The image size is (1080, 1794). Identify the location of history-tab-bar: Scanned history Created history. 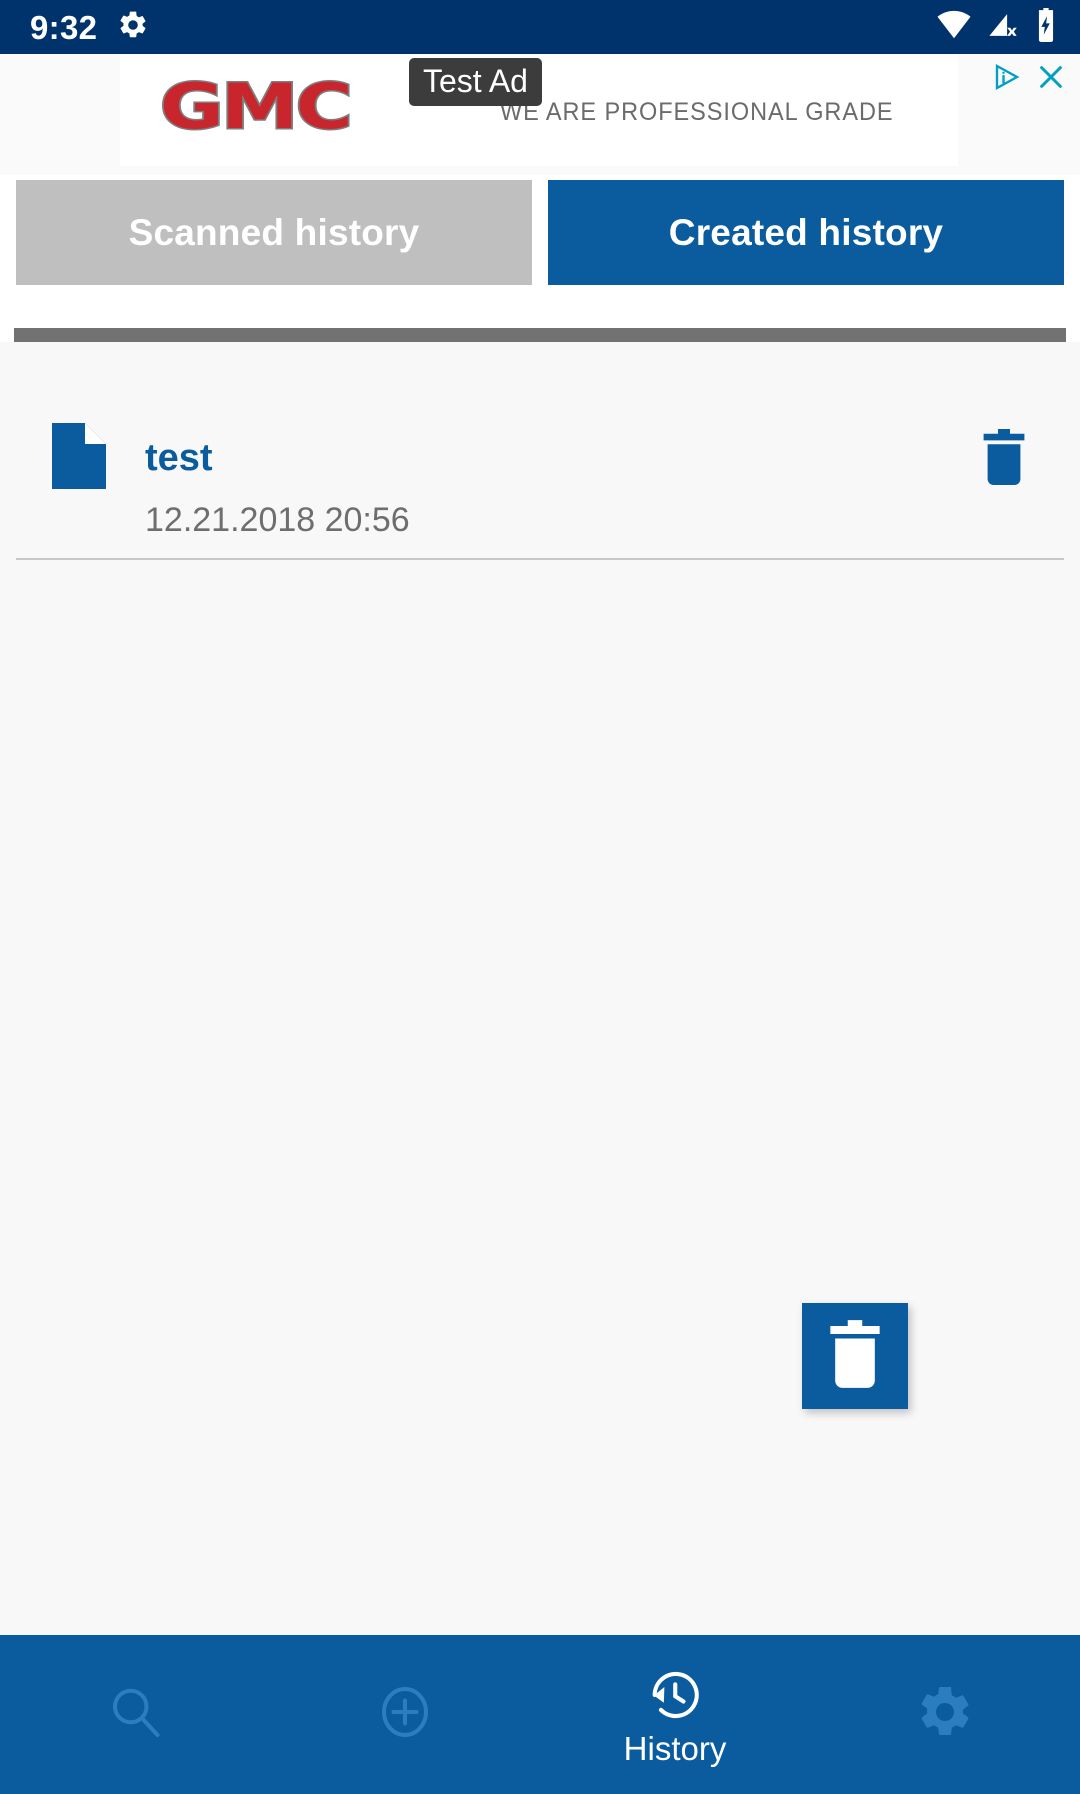
(540, 232).